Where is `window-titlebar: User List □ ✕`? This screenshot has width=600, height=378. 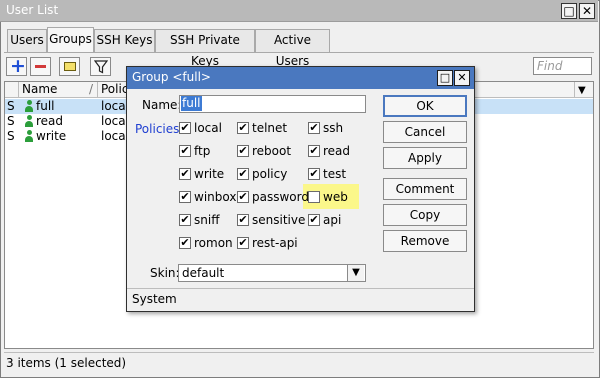
window-titlebar: User List □ ✕ is located at coordinates (299, 11).